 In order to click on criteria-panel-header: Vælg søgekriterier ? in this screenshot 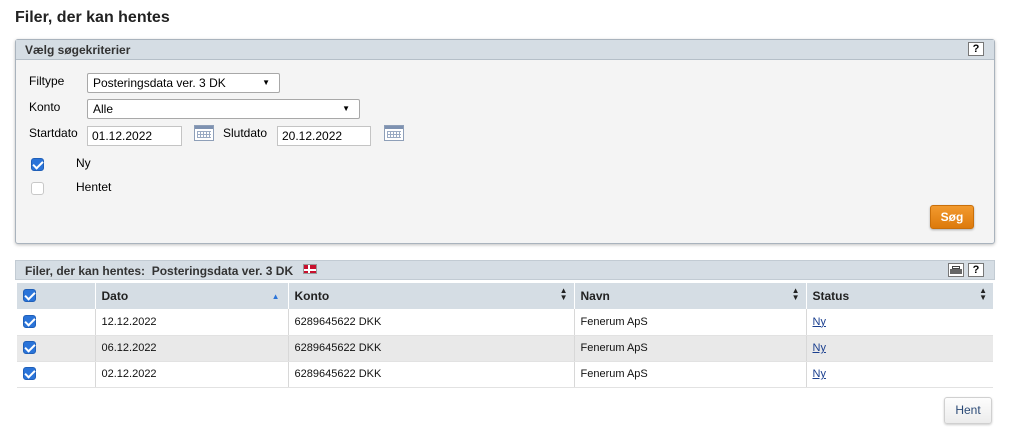, I will do `click(505, 50)`.